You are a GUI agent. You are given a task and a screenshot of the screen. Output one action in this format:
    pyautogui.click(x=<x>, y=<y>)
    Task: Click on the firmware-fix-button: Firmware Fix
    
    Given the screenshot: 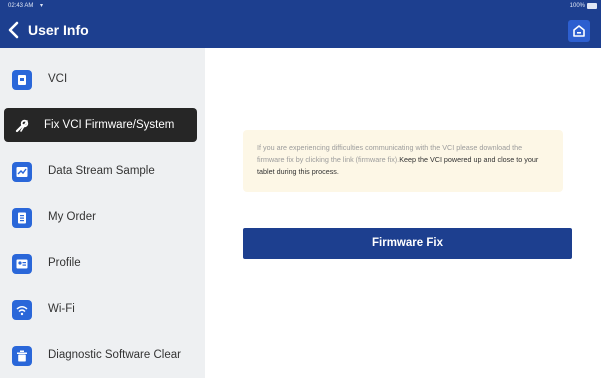 What is the action you would take?
    pyautogui.click(x=407, y=243)
    